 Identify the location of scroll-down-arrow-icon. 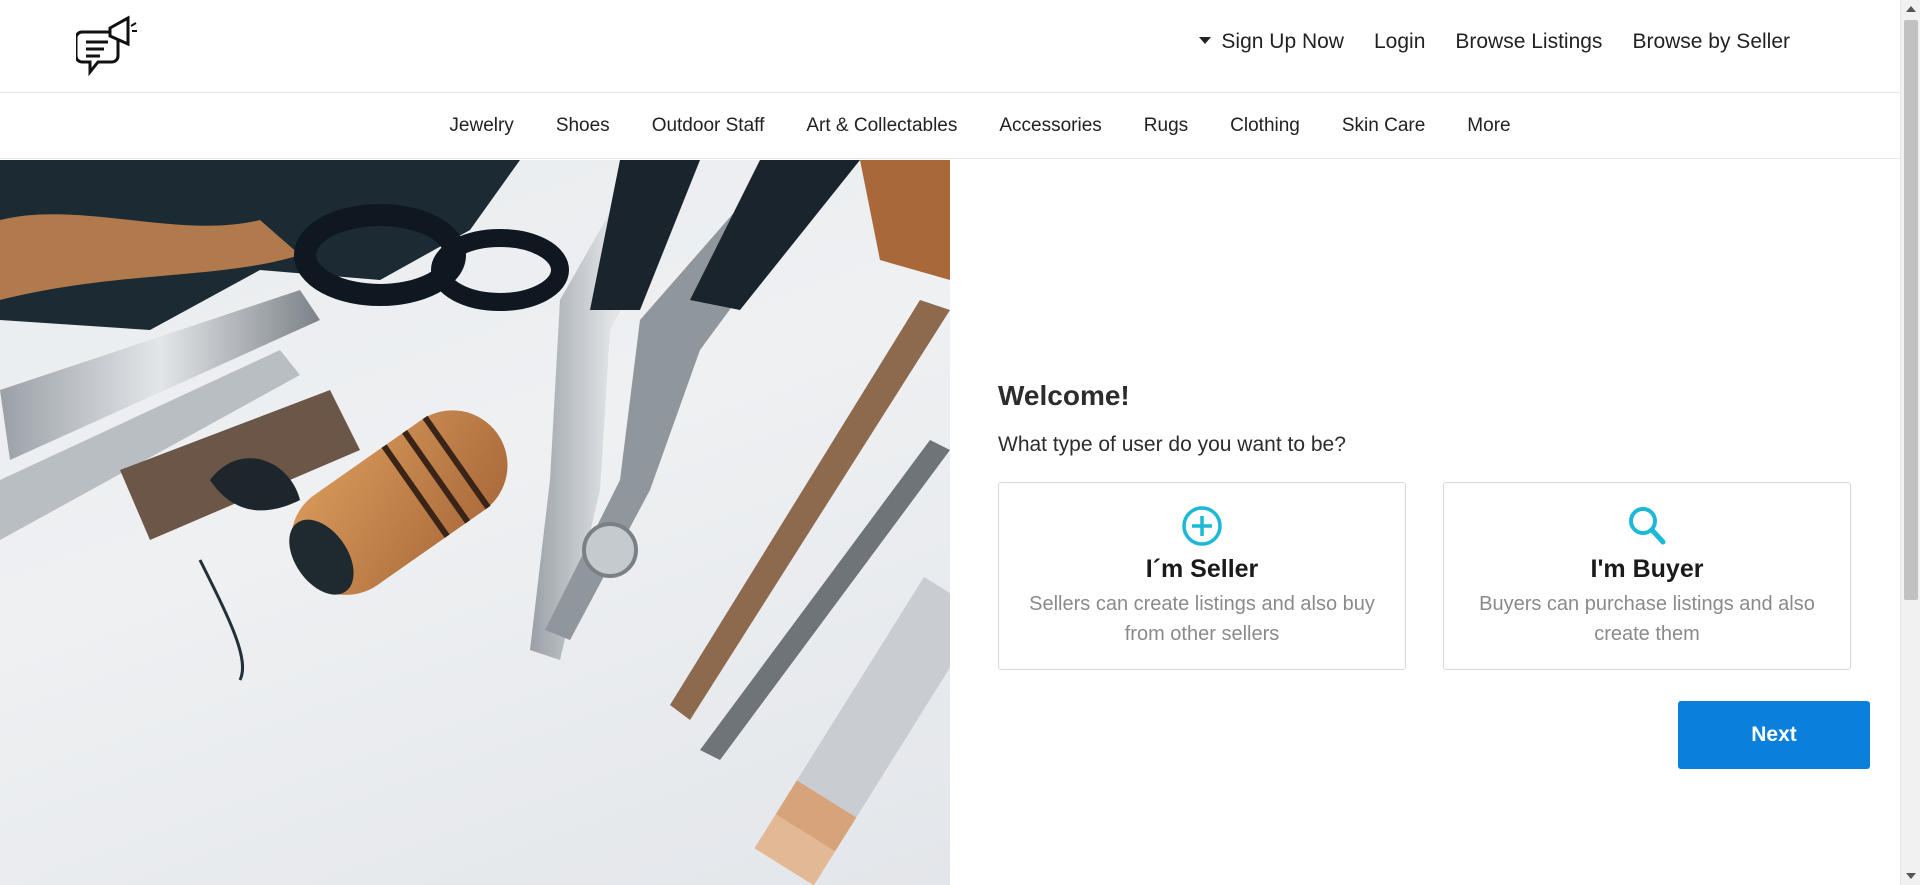
(1911, 876).